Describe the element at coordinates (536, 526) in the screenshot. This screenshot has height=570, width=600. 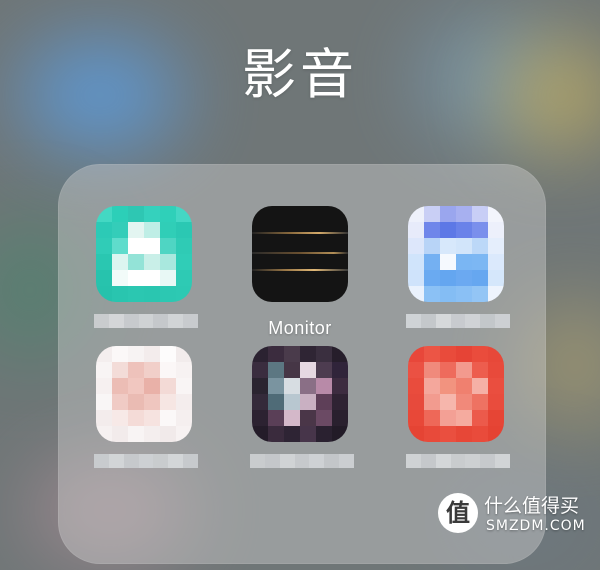
I see `watermark-text-en: SMZDM.COM` at that location.